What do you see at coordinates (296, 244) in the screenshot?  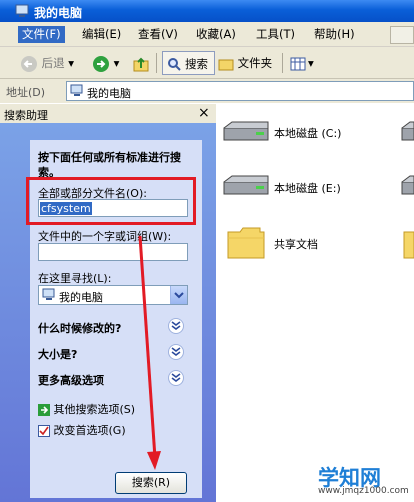 I see `shared-docs-label: 共享文档` at bounding box center [296, 244].